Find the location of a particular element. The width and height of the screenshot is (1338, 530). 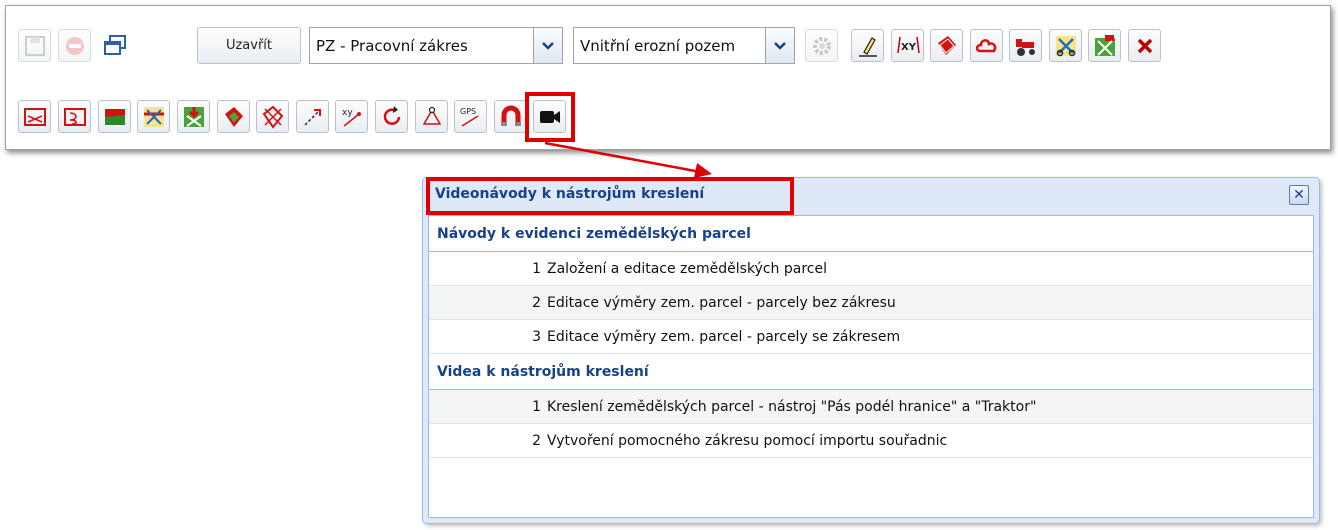

tutorial-link: Založení a editace zemědělských parcel is located at coordinates (687, 269).